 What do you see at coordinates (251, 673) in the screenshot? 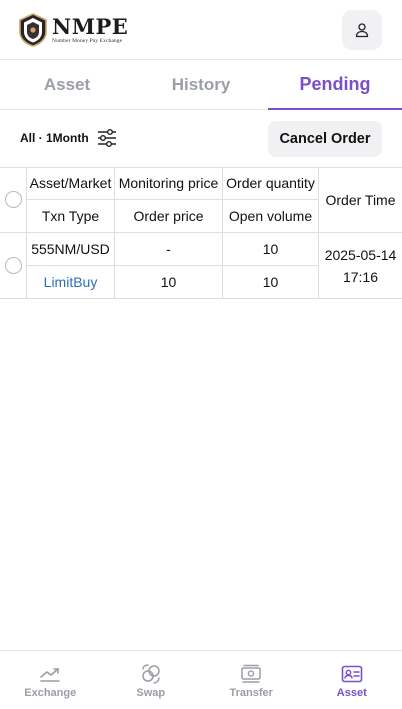
I see `cash-icon` at bounding box center [251, 673].